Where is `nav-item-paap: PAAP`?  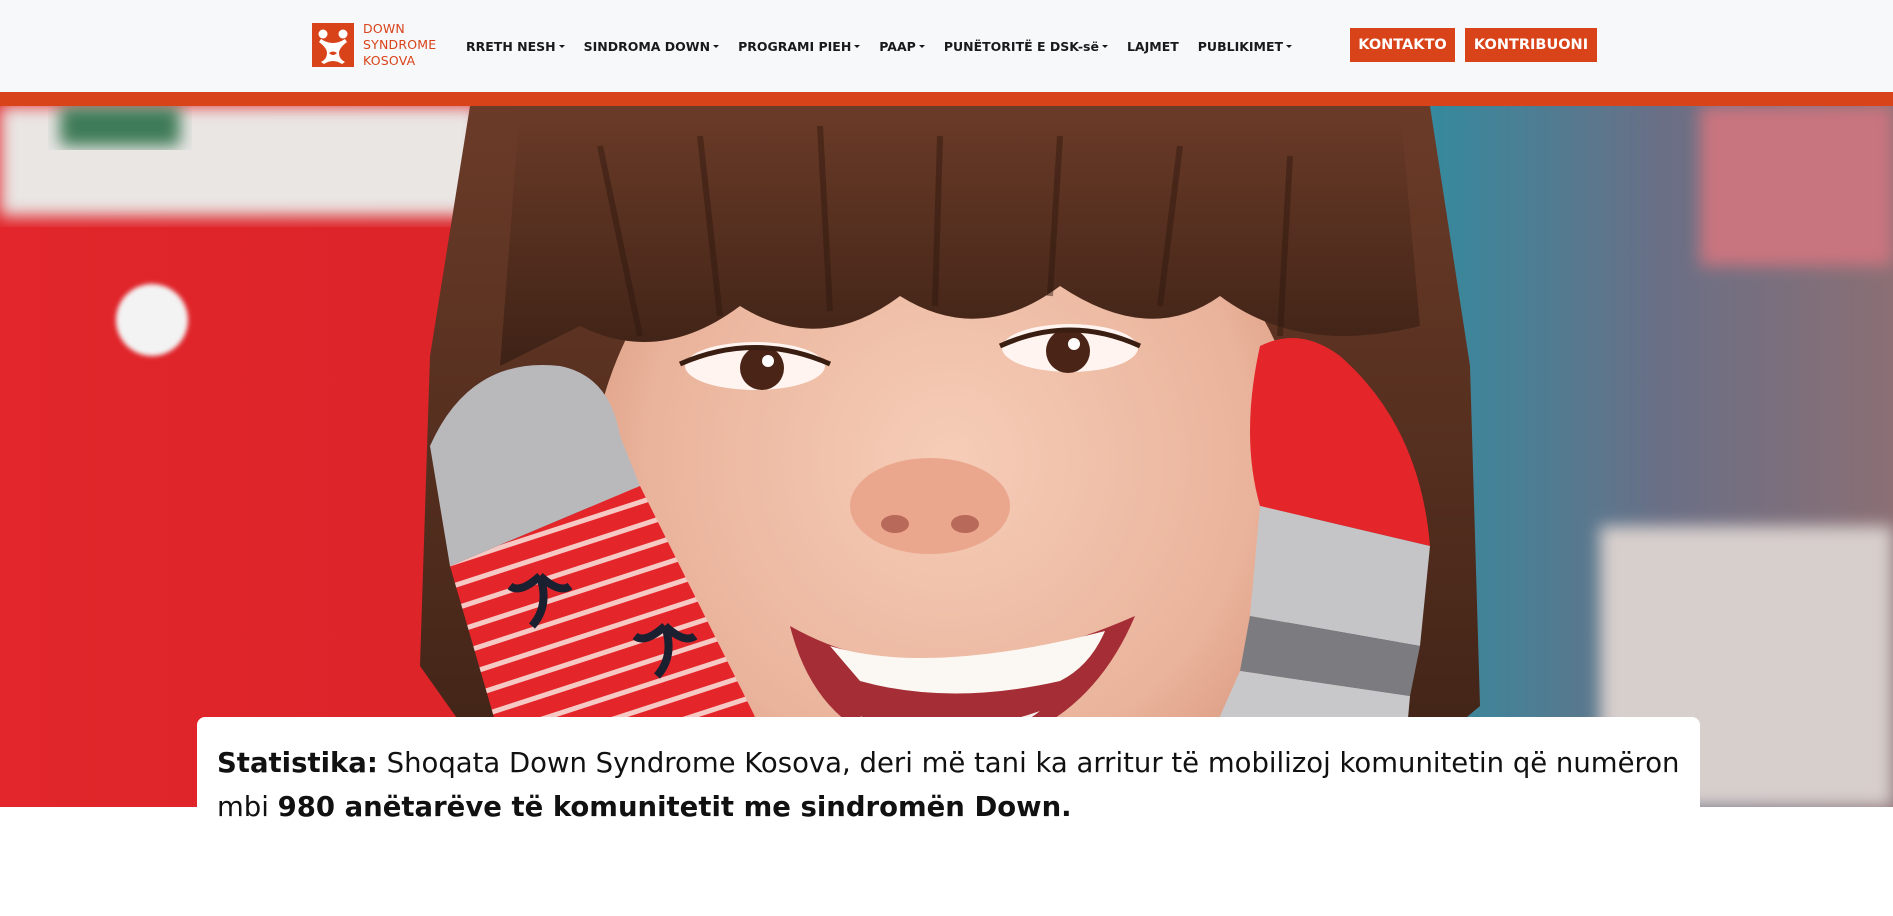 nav-item-paap: PAAP is located at coordinates (902, 46).